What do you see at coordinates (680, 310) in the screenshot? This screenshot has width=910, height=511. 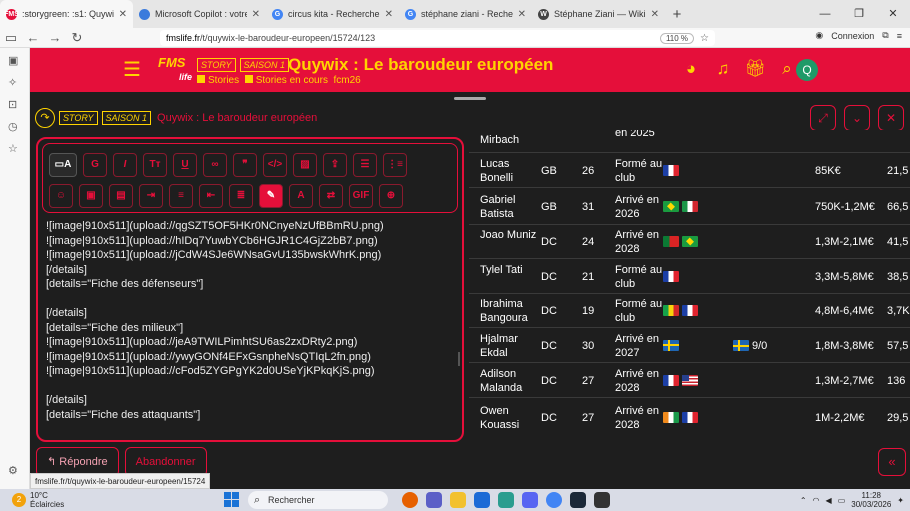 I see `cell-nationality` at bounding box center [680, 310].